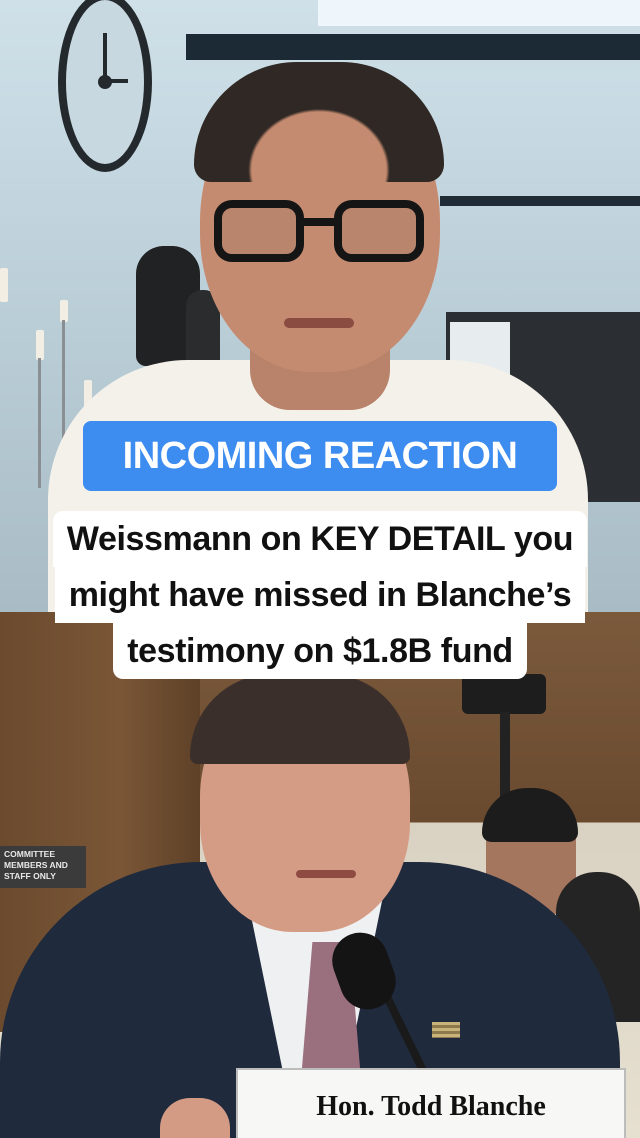 This screenshot has width=640, height=1138. Describe the element at coordinates (29, 854) in the screenshot. I see `committee-sign-line: COMMITTEE` at that location.